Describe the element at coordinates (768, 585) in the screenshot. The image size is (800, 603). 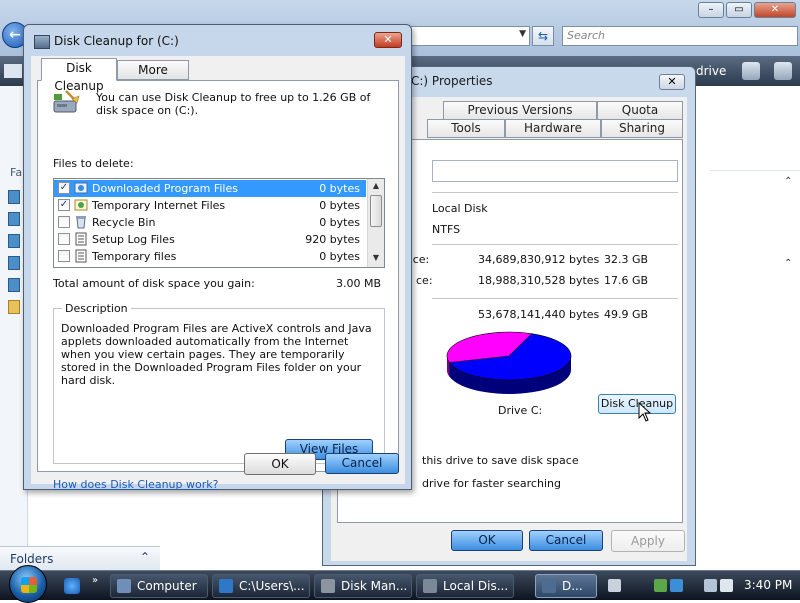
I see `clock: 3:40 PM` at that location.